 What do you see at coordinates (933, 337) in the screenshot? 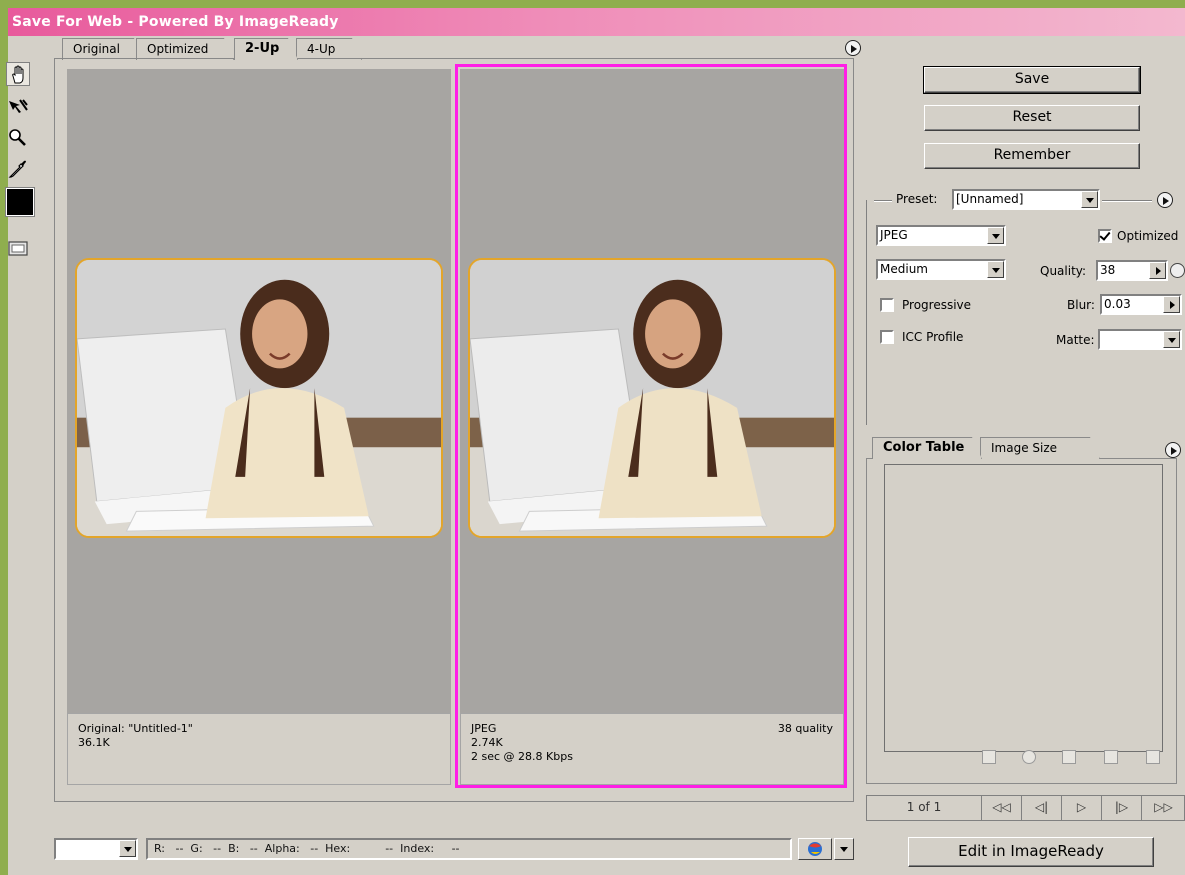
I see `icc-profile-label: ICC Profile` at bounding box center [933, 337].